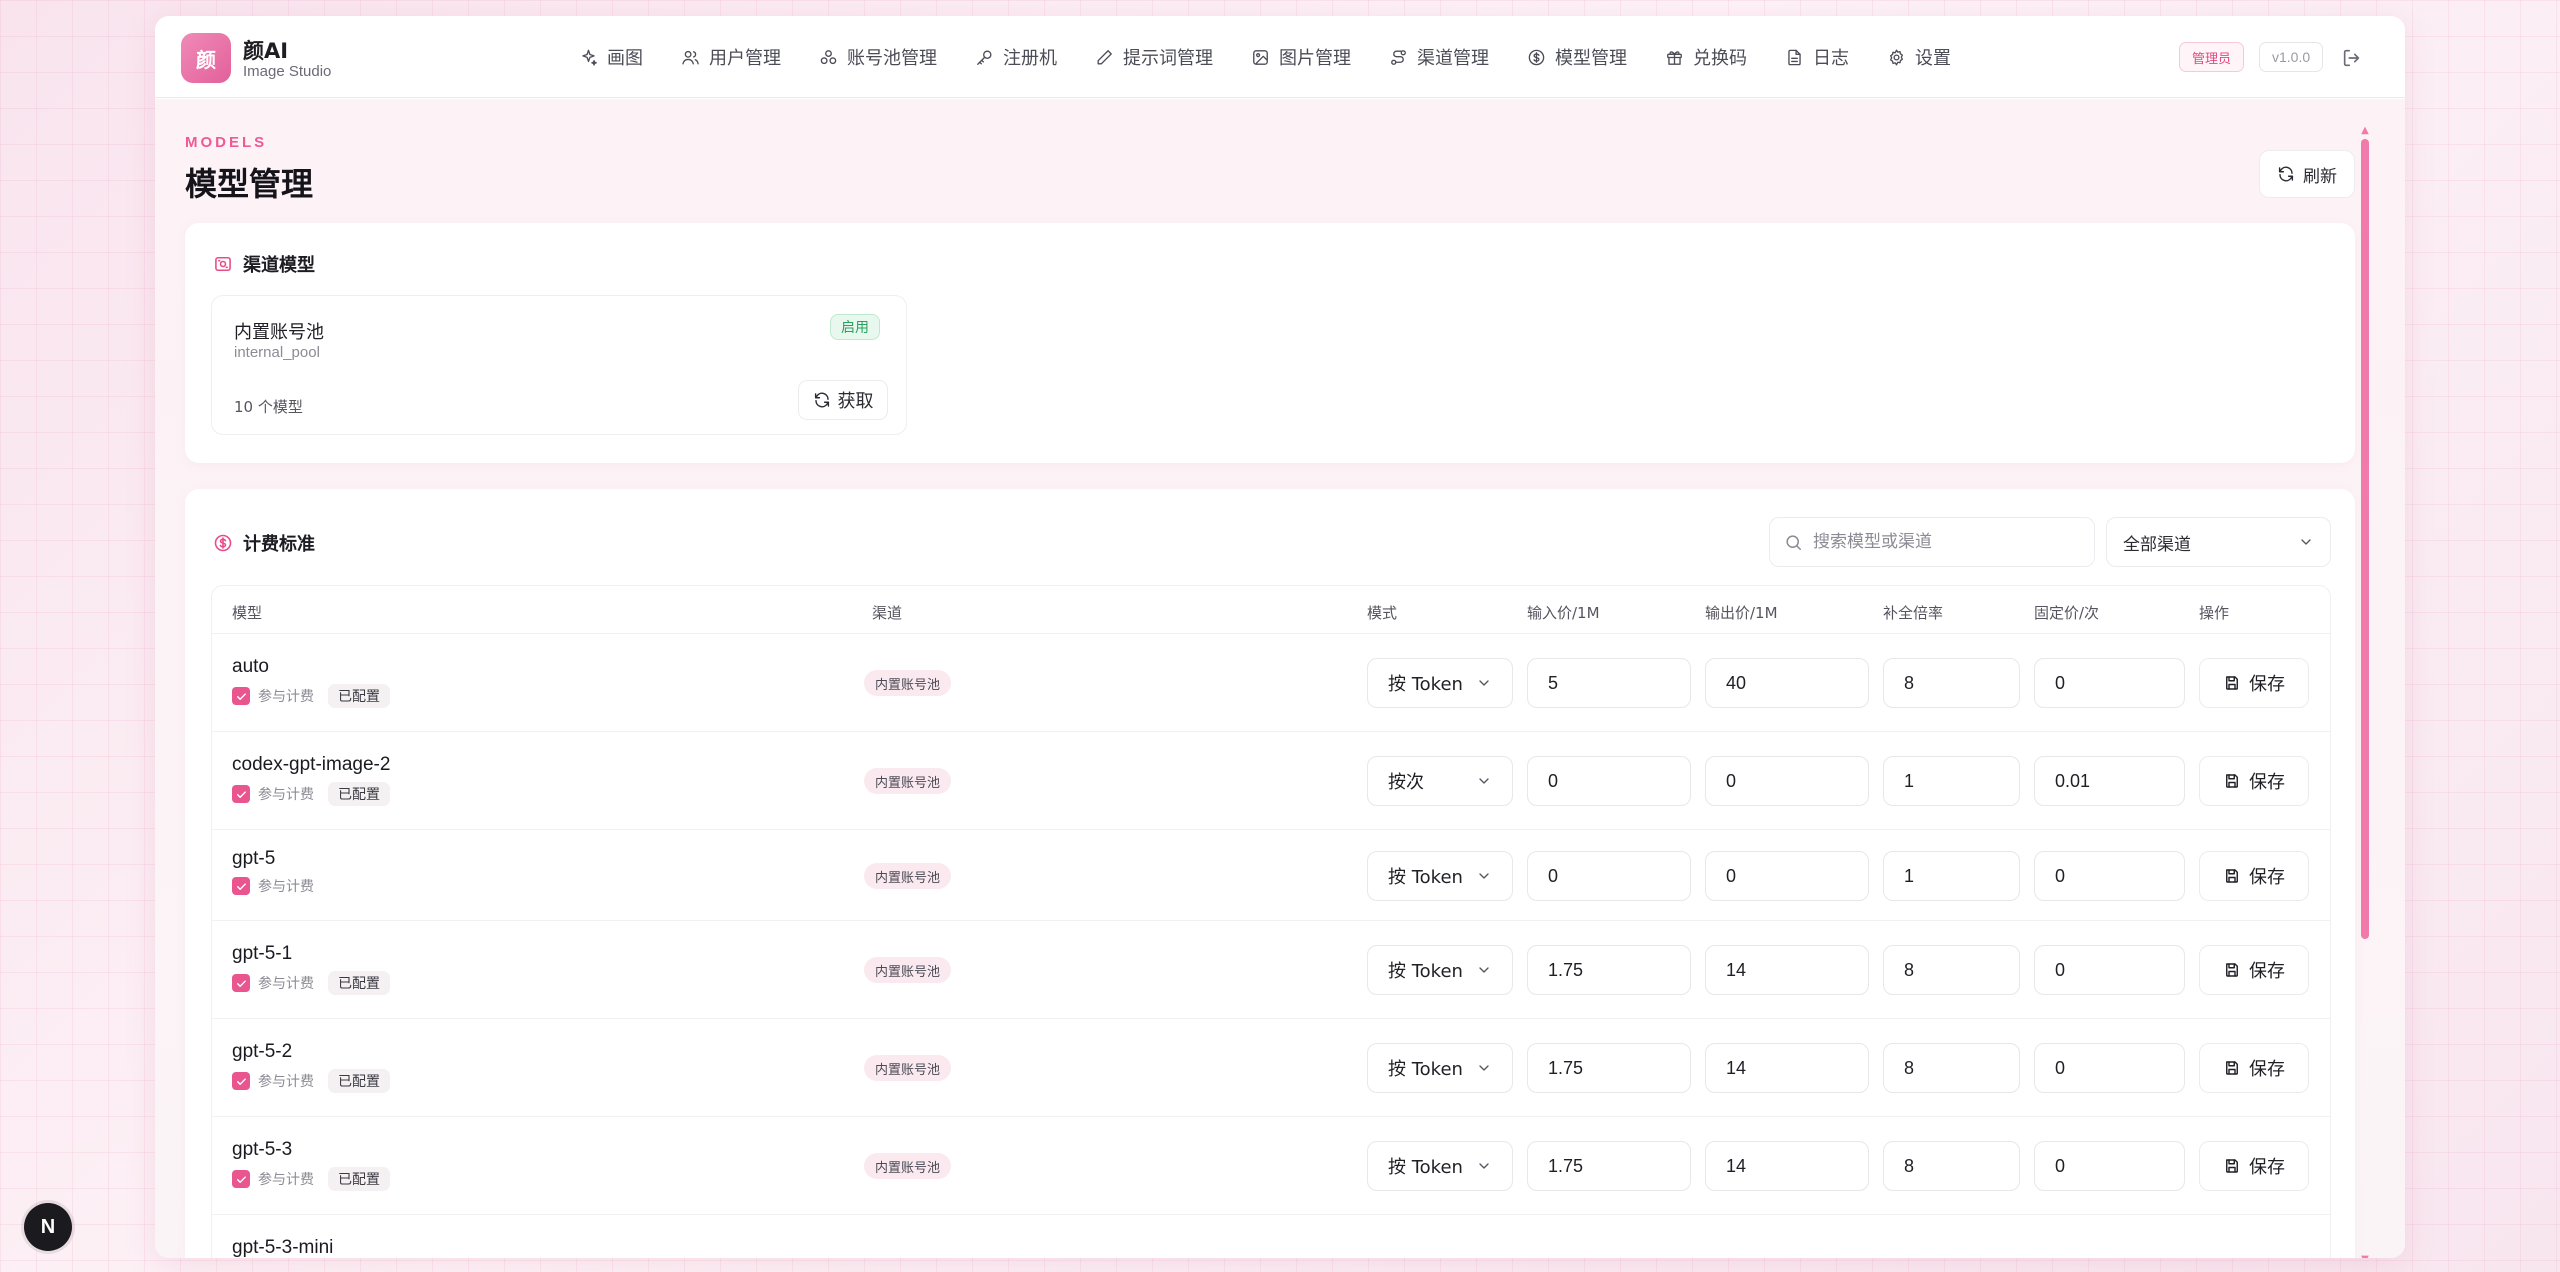 The height and width of the screenshot is (1272, 2560). Describe the element at coordinates (1674, 57) in the screenshot. I see `gift-icon` at that location.